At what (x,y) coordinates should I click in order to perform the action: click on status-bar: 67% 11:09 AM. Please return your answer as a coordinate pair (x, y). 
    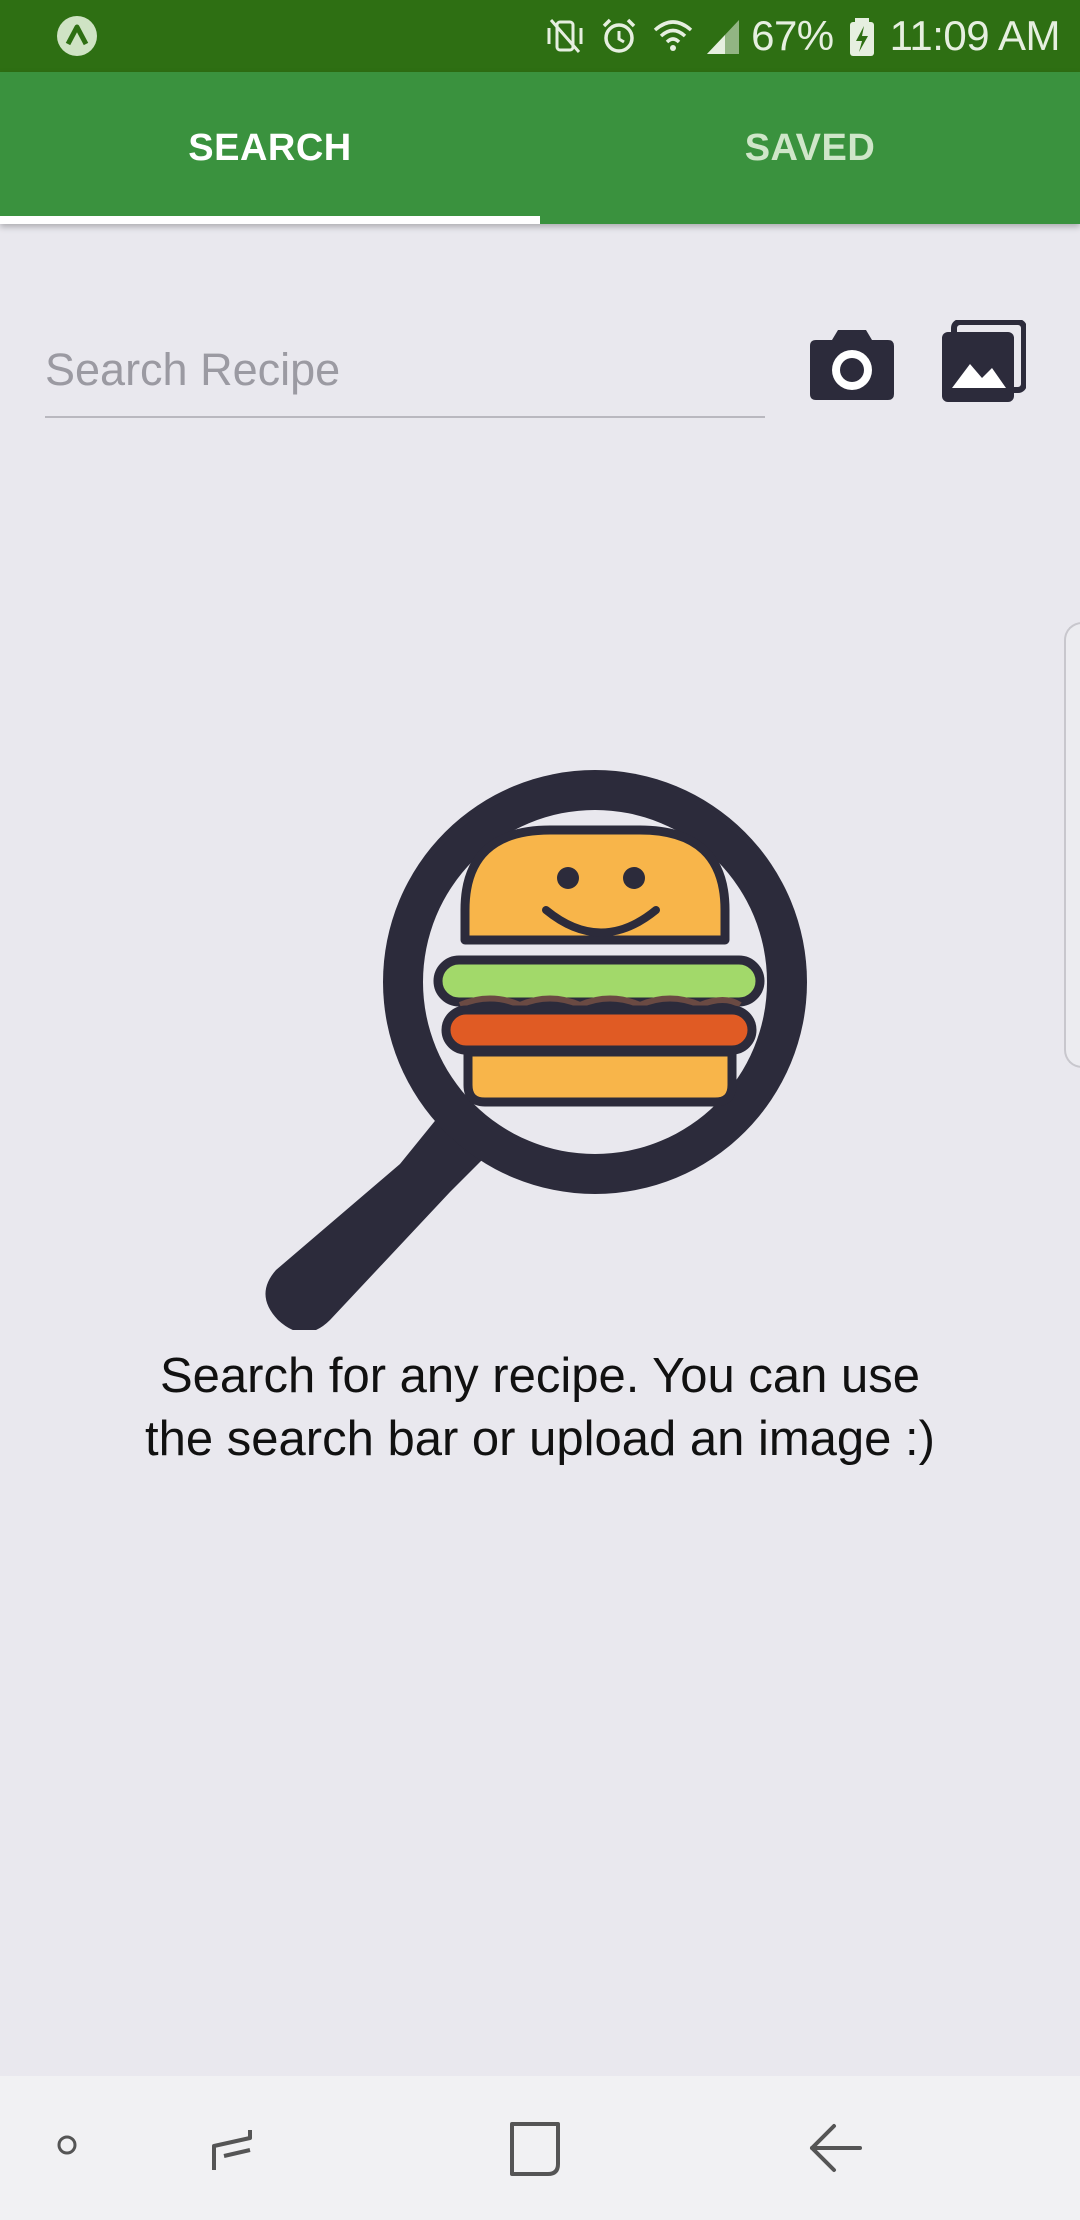
    Looking at the image, I should click on (540, 36).